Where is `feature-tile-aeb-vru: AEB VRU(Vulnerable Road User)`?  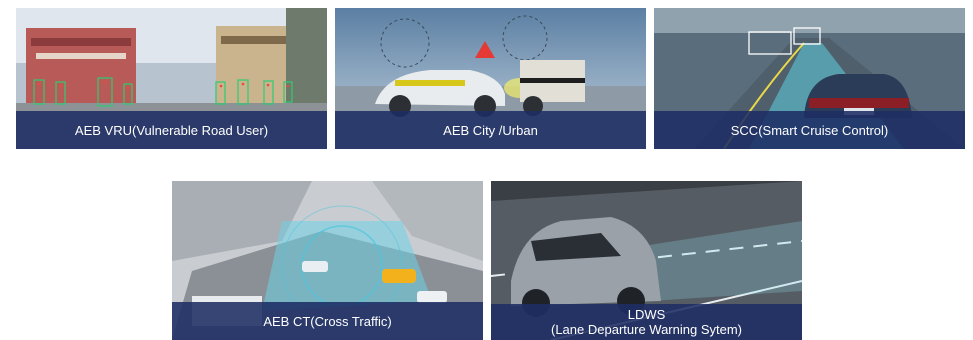 feature-tile-aeb-vru: AEB VRU(Vulnerable Road User) is located at coordinates (171, 78).